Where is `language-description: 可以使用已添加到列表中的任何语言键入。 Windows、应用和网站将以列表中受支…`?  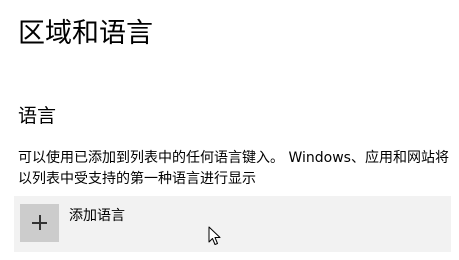
language-description: 可以使用已添加到列表中的任何语言键入。 Windows、应用和网站将以列表中受支… is located at coordinates (233, 168).